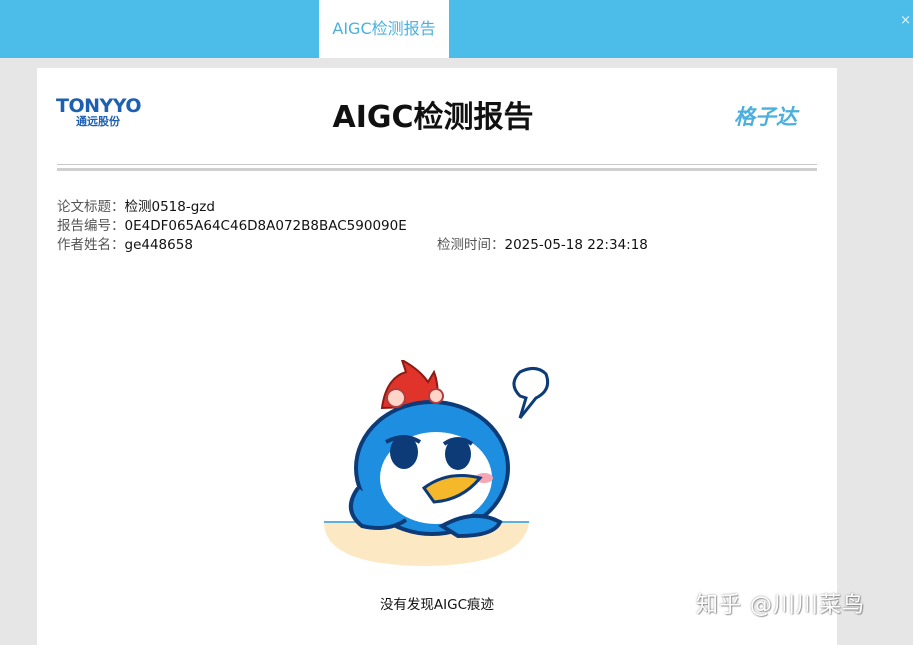  Describe the element at coordinates (576, 245) in the screenshot. I see `check-time-value: 2025-05-18 22:34:18` at that location.